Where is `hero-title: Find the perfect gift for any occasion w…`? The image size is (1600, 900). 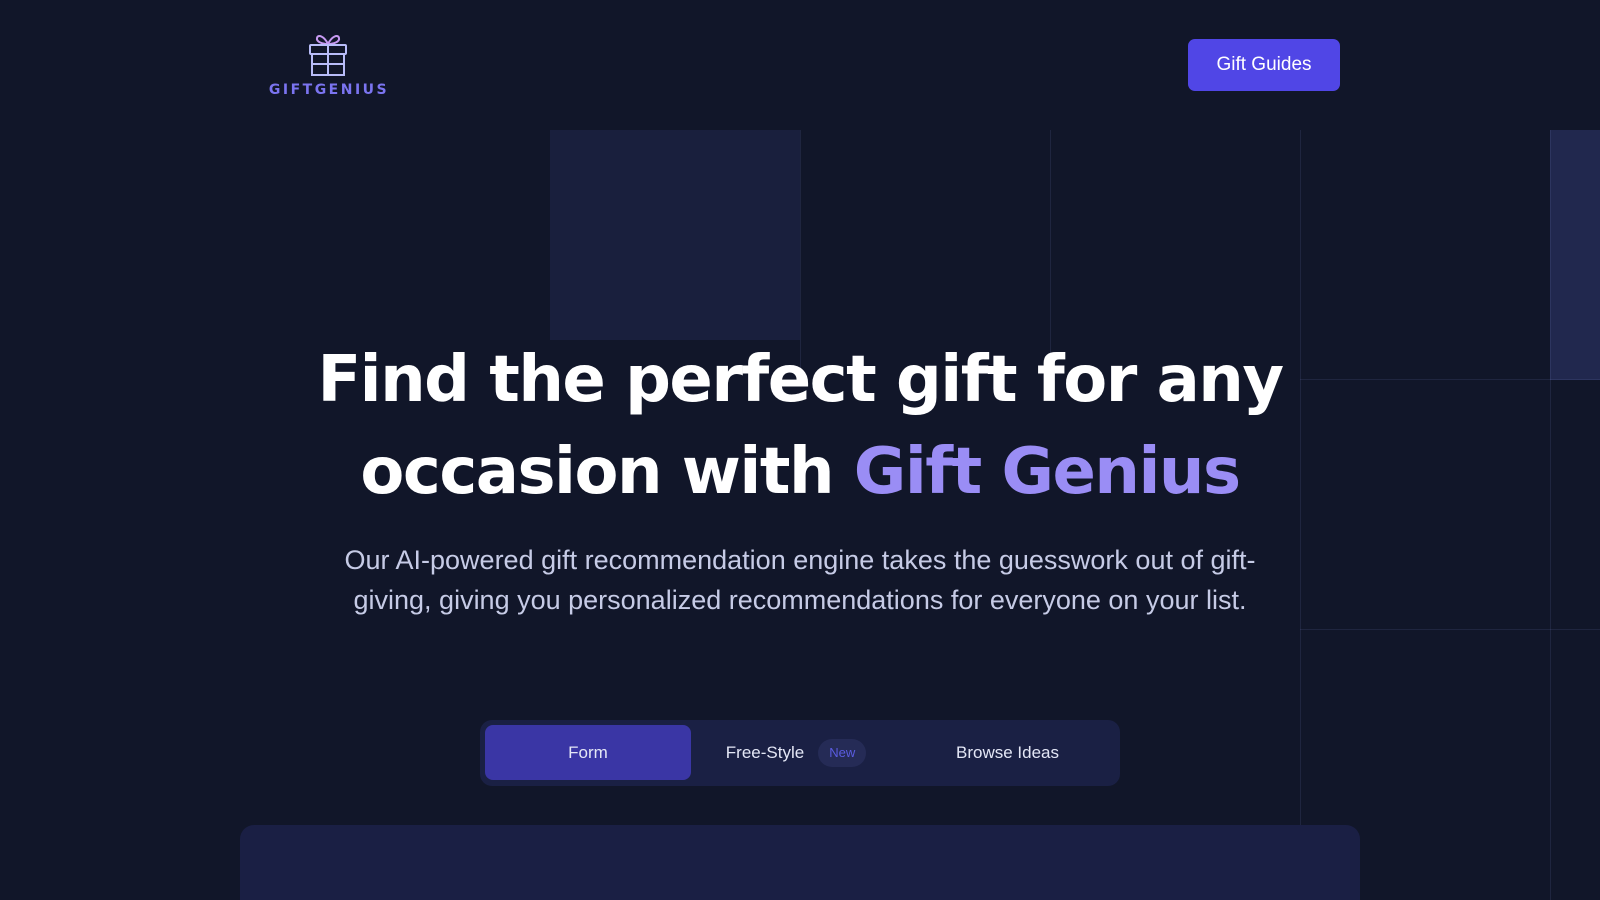
hero-title: Find the perfect gift for any occasion w… is located at coordinates (800, 426).